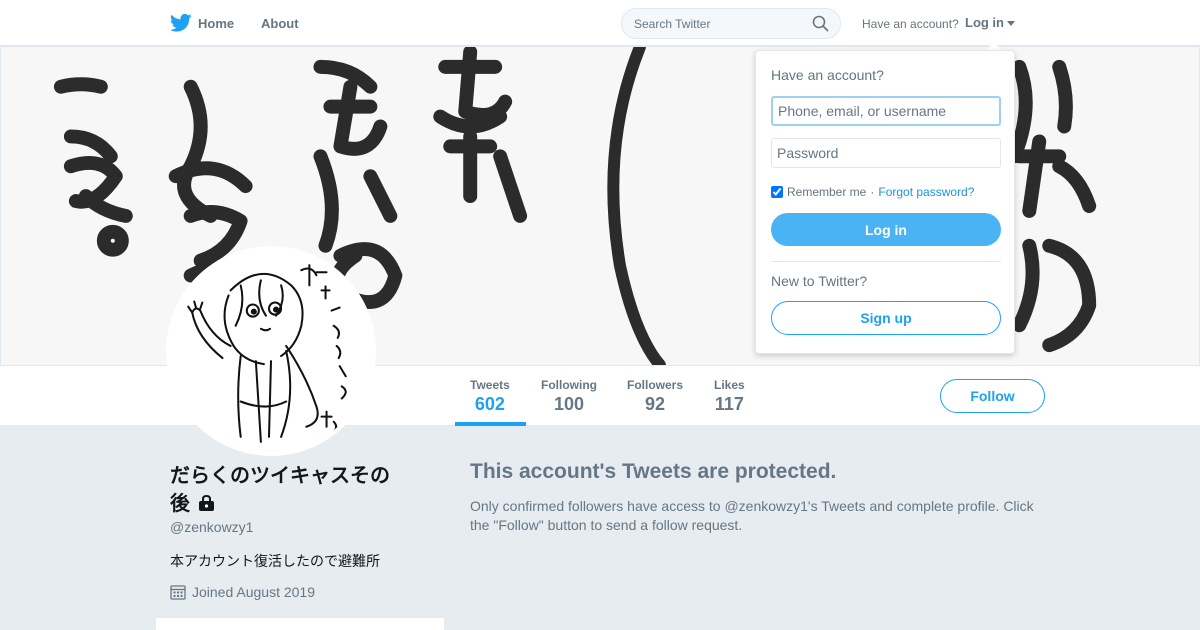 This screenshot has height=630, width=1200. What do you see at coordinates (181, 22) in the screenshot?
I see `twitter-bird-icon` at bounding box center [181, 22].